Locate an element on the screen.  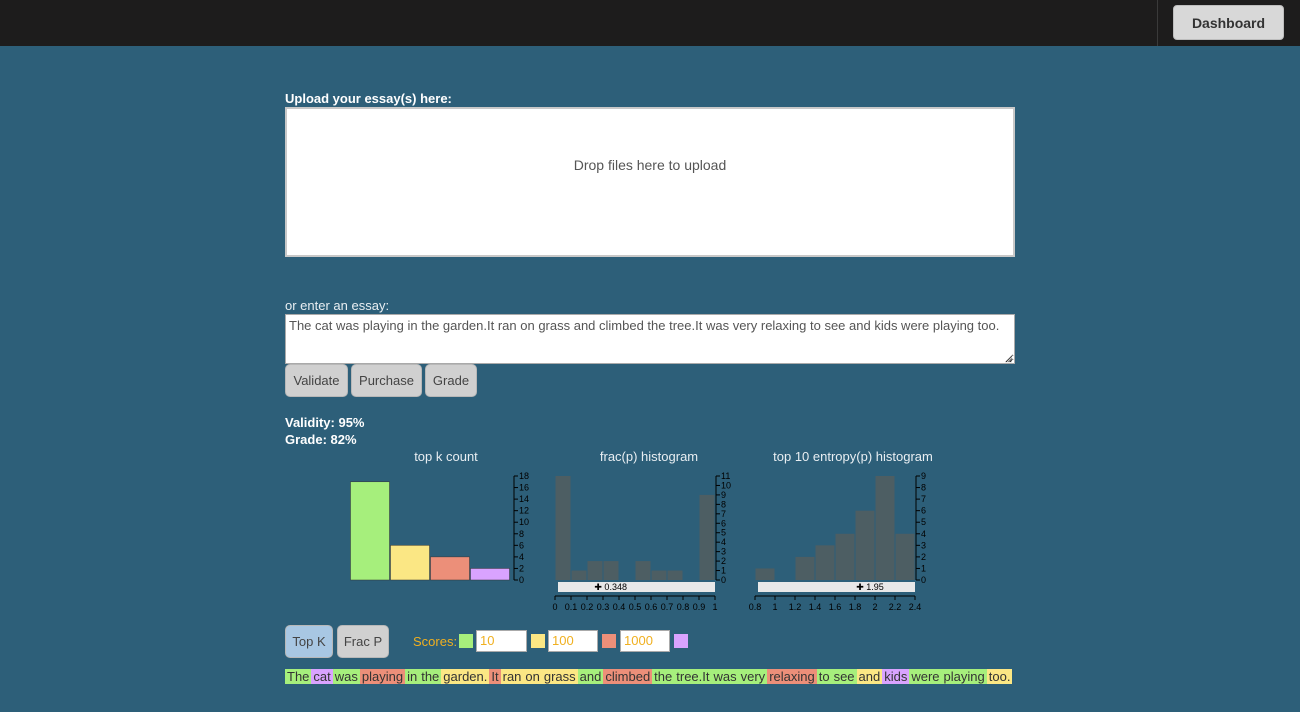
entropy-y-tick-label: 4 is located at coordinates (923, 534).